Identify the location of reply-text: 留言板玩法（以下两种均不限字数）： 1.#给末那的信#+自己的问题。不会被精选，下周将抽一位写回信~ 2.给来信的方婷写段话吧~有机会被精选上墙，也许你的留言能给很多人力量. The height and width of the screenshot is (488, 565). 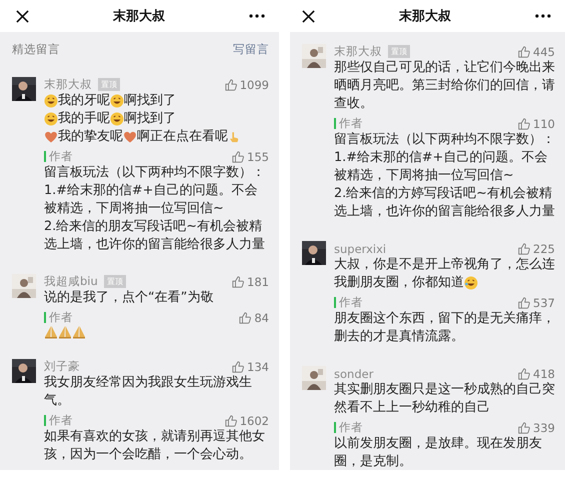
(444, 176).